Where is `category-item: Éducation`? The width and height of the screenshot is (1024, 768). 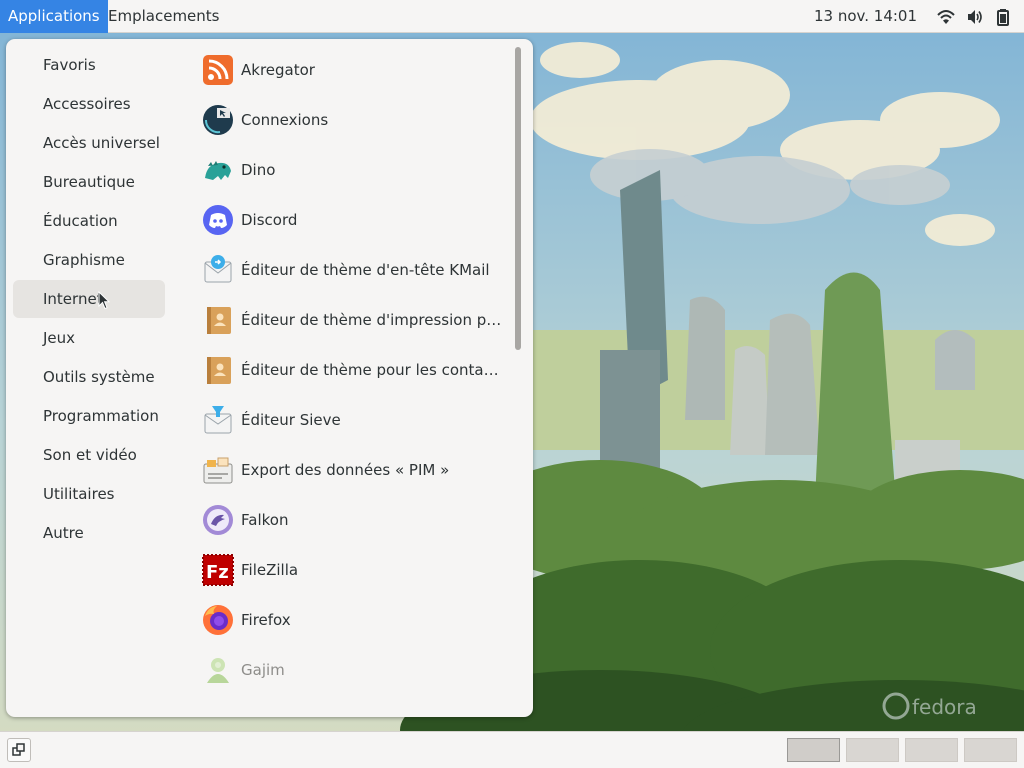 category-item: Éducation is located at coordinates (89, 221).